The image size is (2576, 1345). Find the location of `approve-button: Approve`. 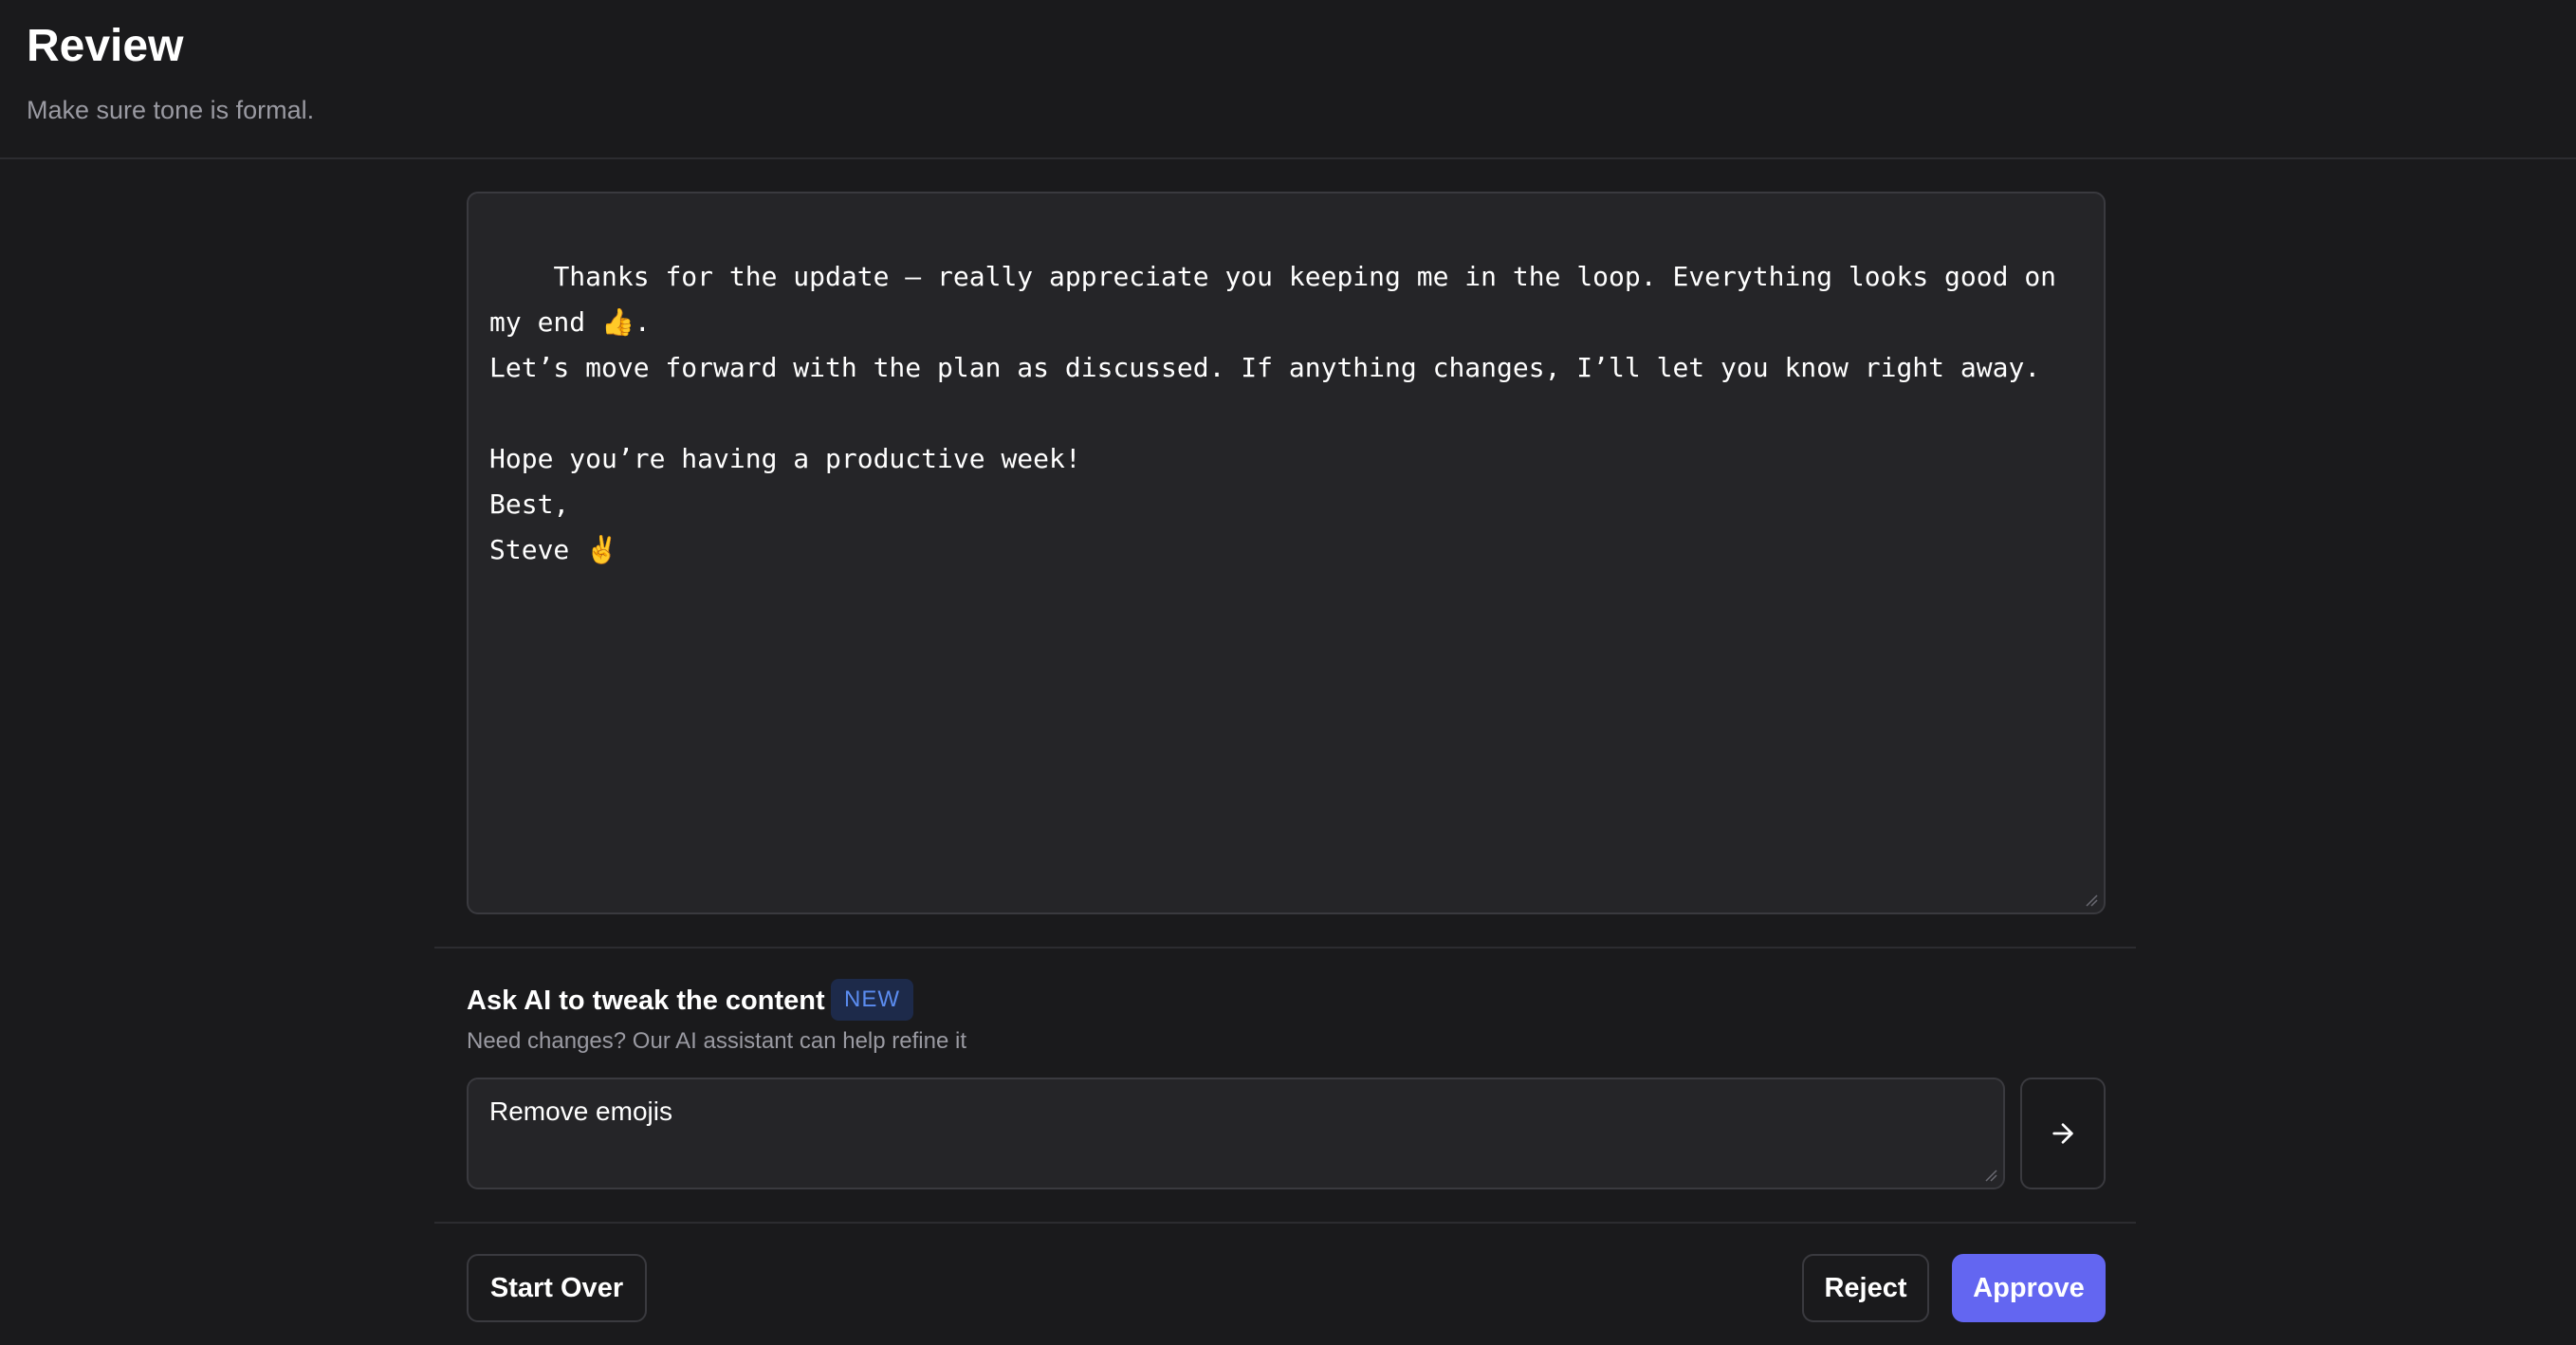

approve-button: Approve is located at coordinates (2029, 1288).